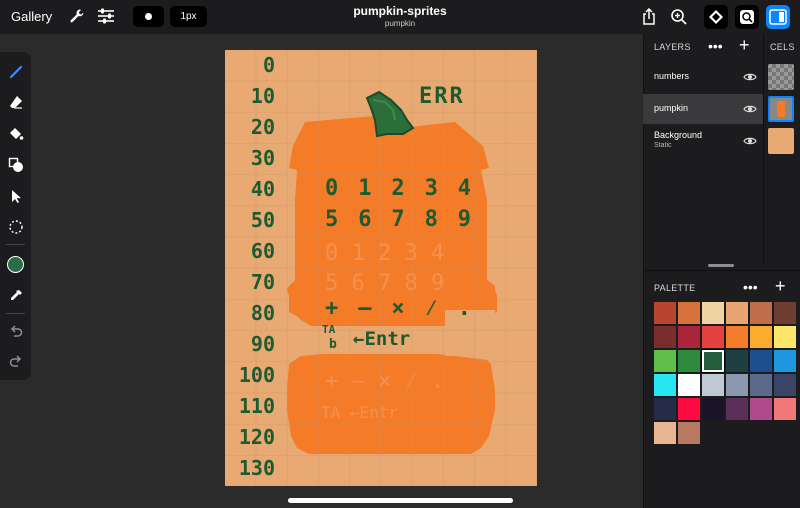  What do you see at coordinates (262, 282) in the screenshot?
I see `row-label: 70` at bounding box center [262, 282].